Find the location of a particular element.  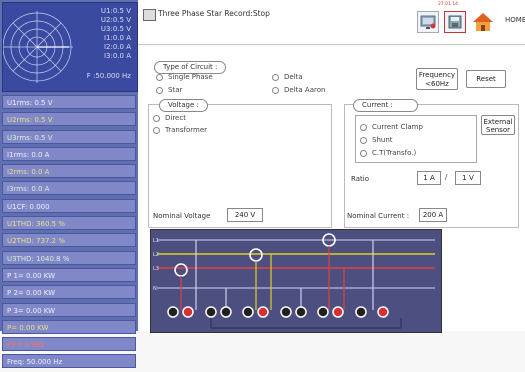

measurement-row: P.F= 0.982 is located at coordinates (69, 344).